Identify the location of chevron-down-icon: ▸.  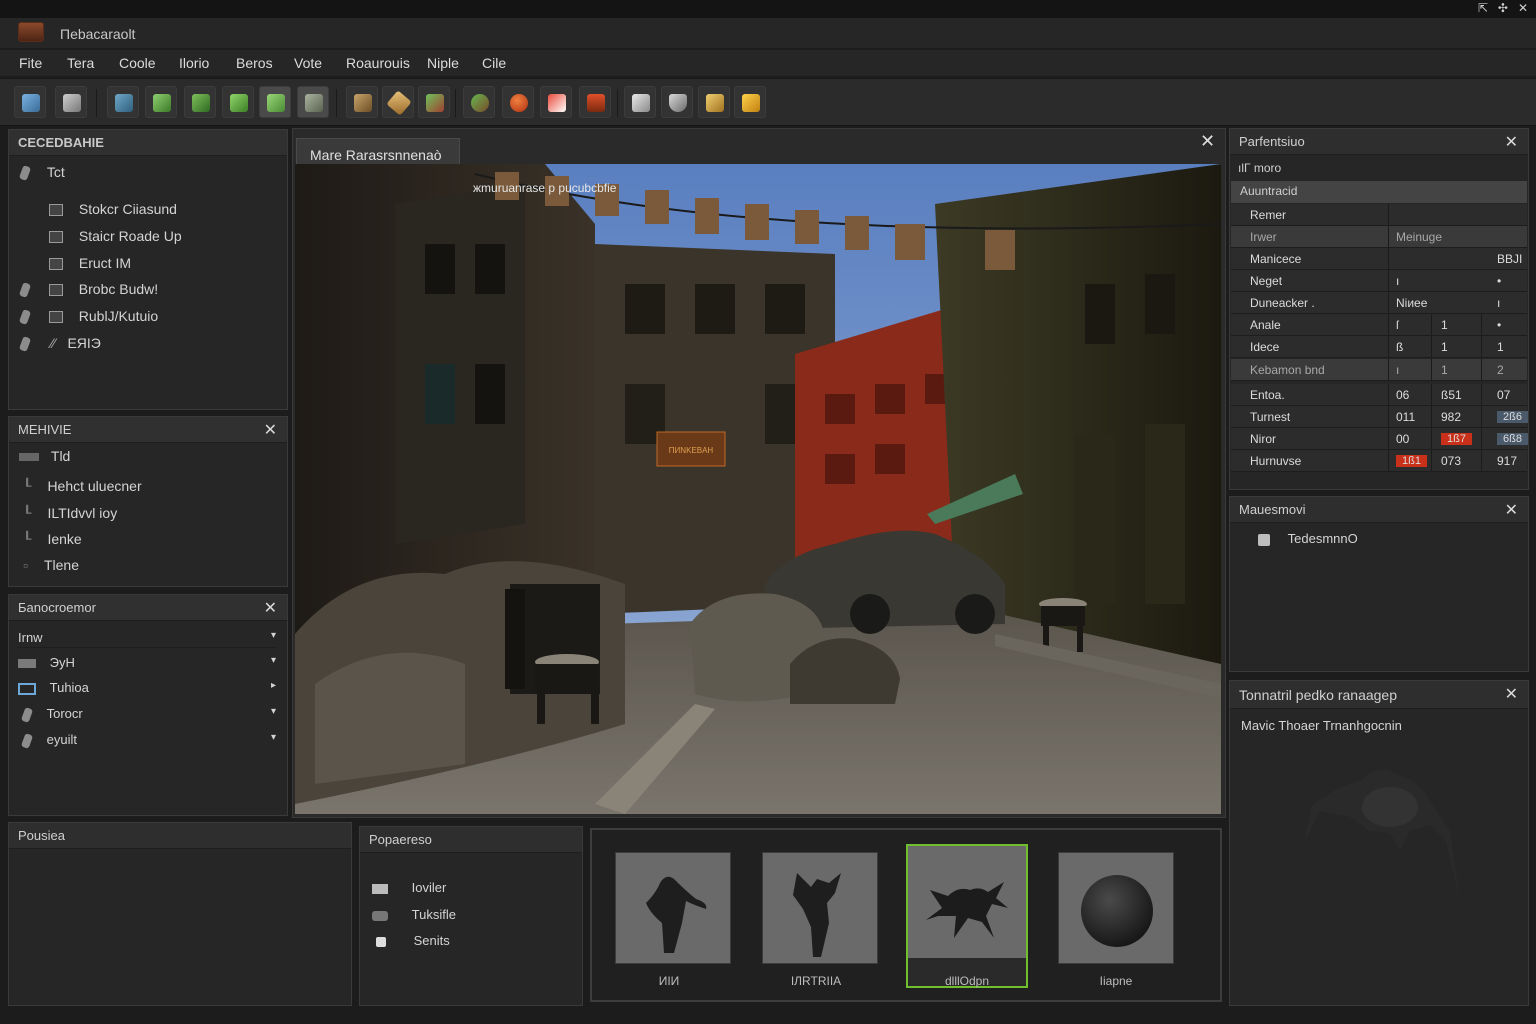
(273, 685).